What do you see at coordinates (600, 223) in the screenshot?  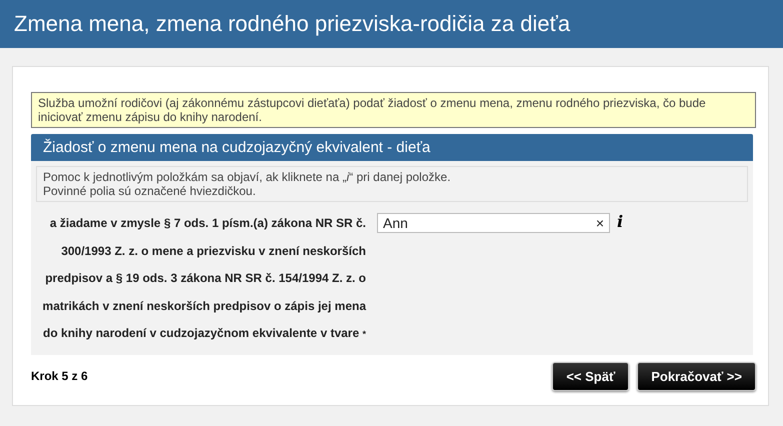 I see `clear-icon: ×` at bounding box center [600, 223].